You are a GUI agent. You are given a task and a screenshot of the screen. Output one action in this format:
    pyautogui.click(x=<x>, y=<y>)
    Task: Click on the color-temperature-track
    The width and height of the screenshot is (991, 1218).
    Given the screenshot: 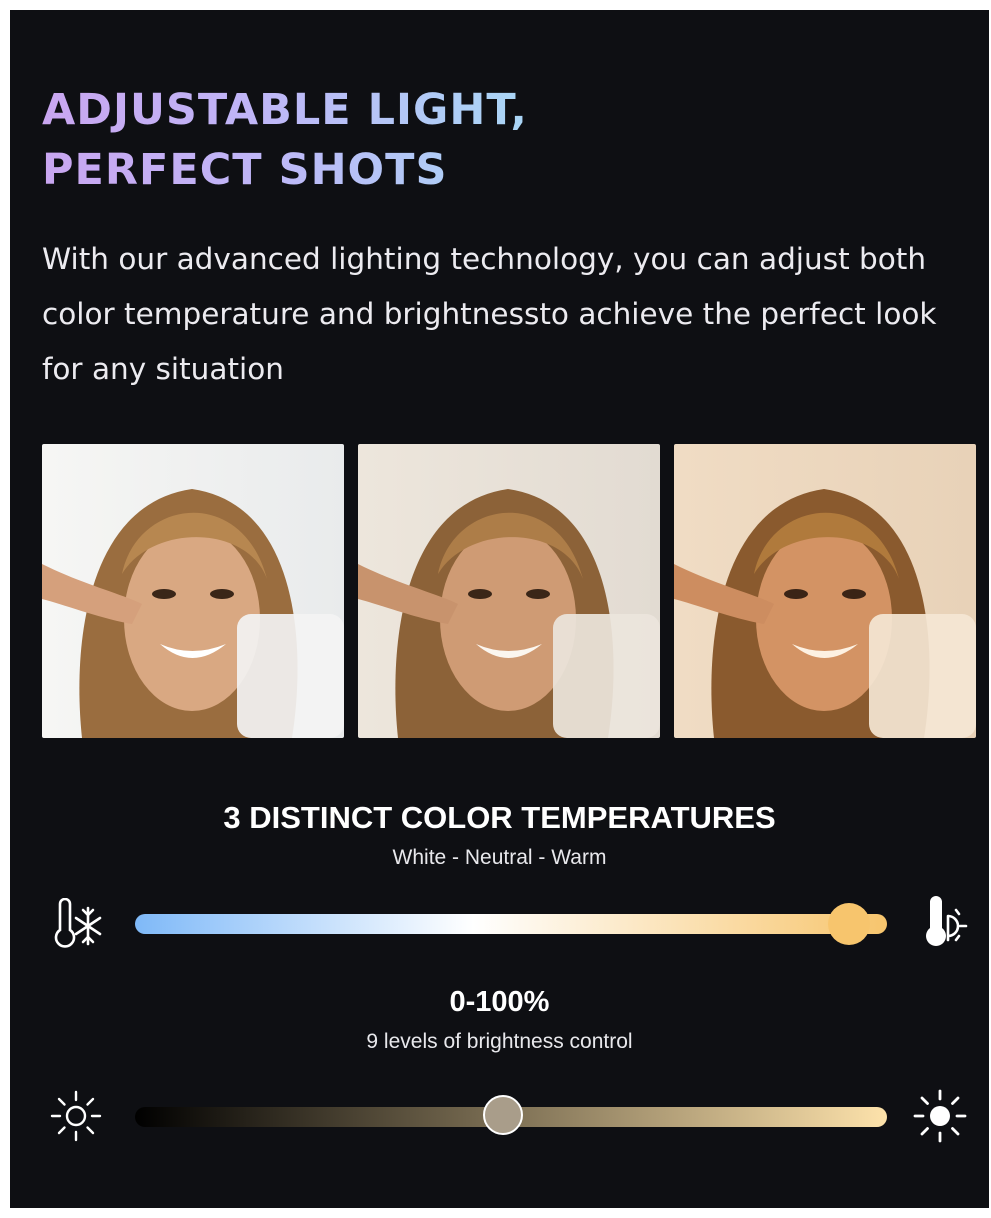 What is the action you would take?
    pyautogui.click(x=511, y=924)
    